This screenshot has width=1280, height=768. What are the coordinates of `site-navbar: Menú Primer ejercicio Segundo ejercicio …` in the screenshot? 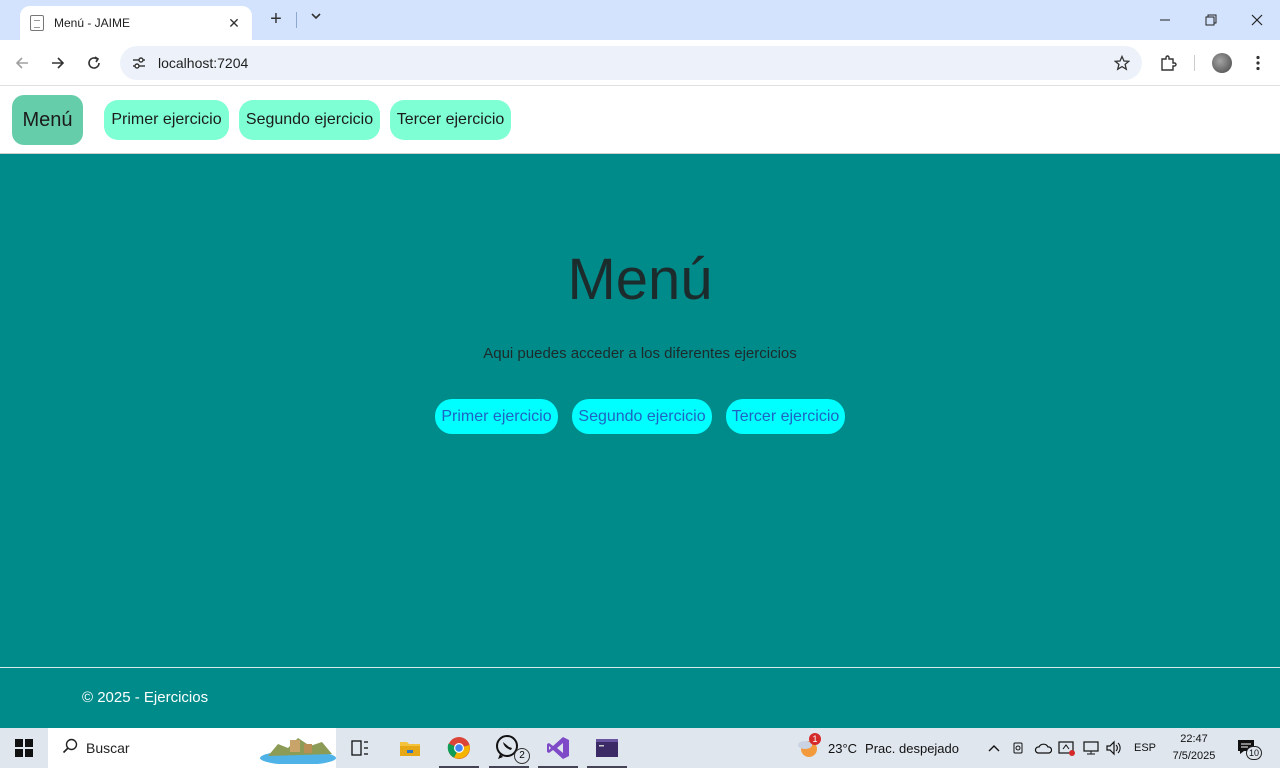 It's located at (640, 120).